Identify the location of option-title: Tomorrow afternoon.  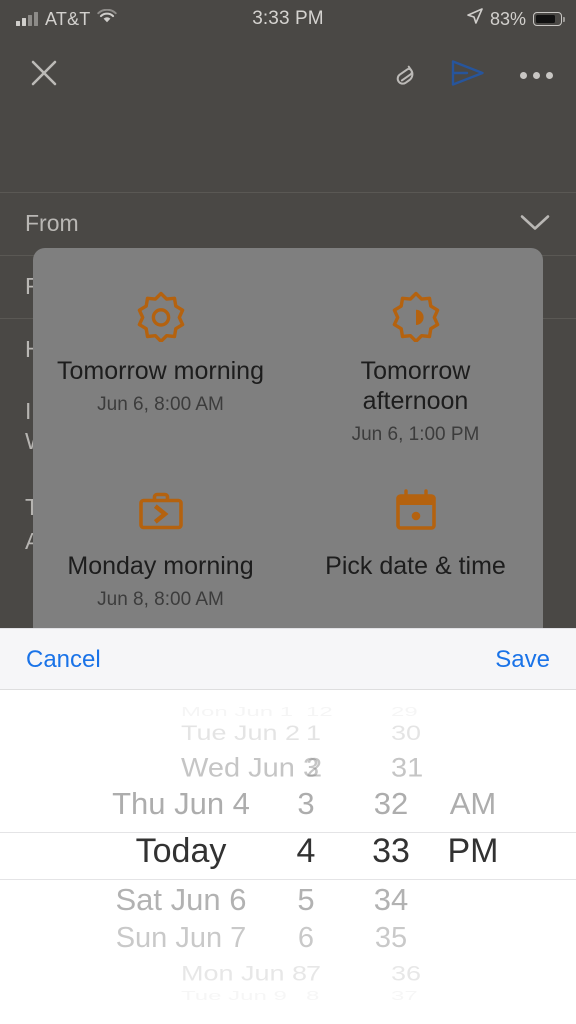
(415, 386).